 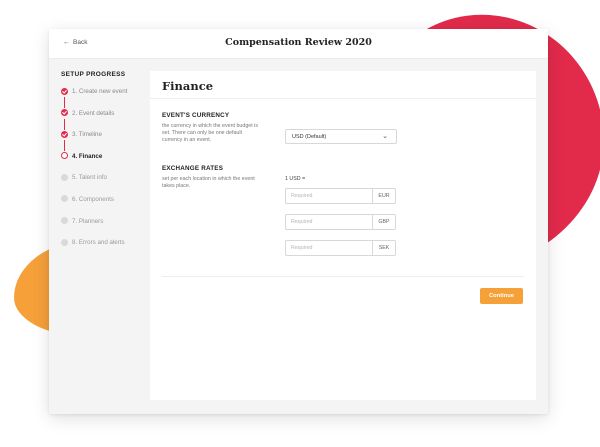 I want to click on step-label: 8. Errors and alerts, so click(x=98, y=243).